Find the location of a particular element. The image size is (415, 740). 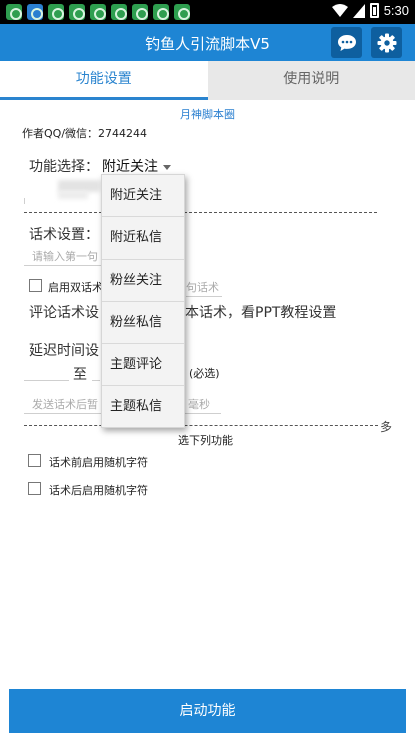

clock: 5:30 is located at coordinates (396, 10).